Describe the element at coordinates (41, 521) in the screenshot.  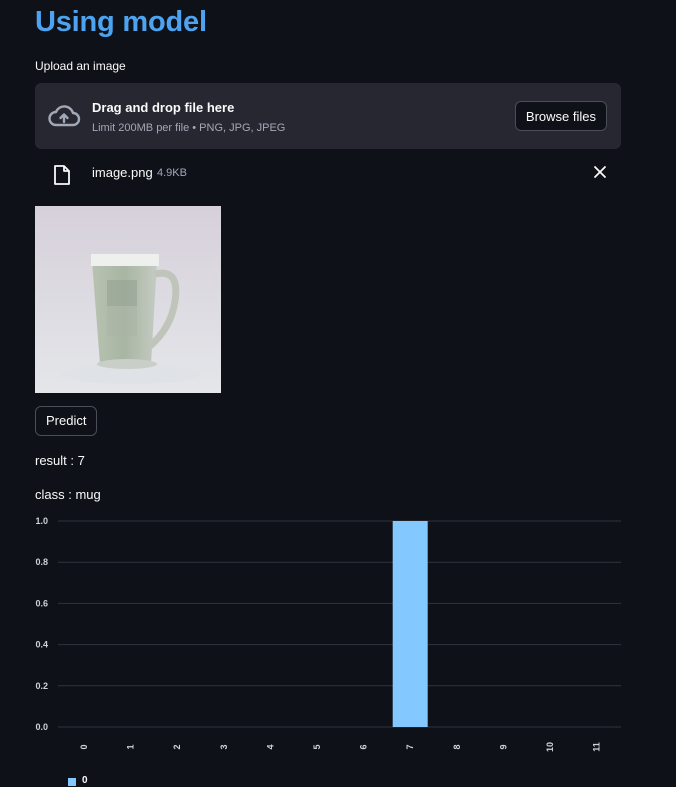
I see `y-tick-label: 1.0` at that location.